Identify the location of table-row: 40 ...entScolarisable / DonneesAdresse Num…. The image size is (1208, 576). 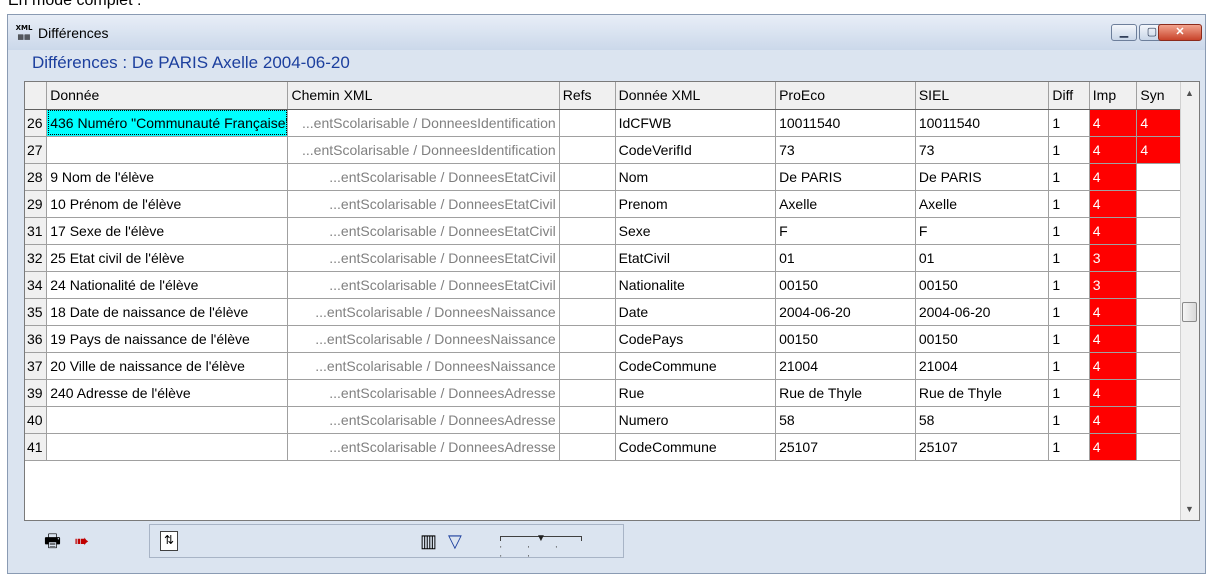
(604, 420).